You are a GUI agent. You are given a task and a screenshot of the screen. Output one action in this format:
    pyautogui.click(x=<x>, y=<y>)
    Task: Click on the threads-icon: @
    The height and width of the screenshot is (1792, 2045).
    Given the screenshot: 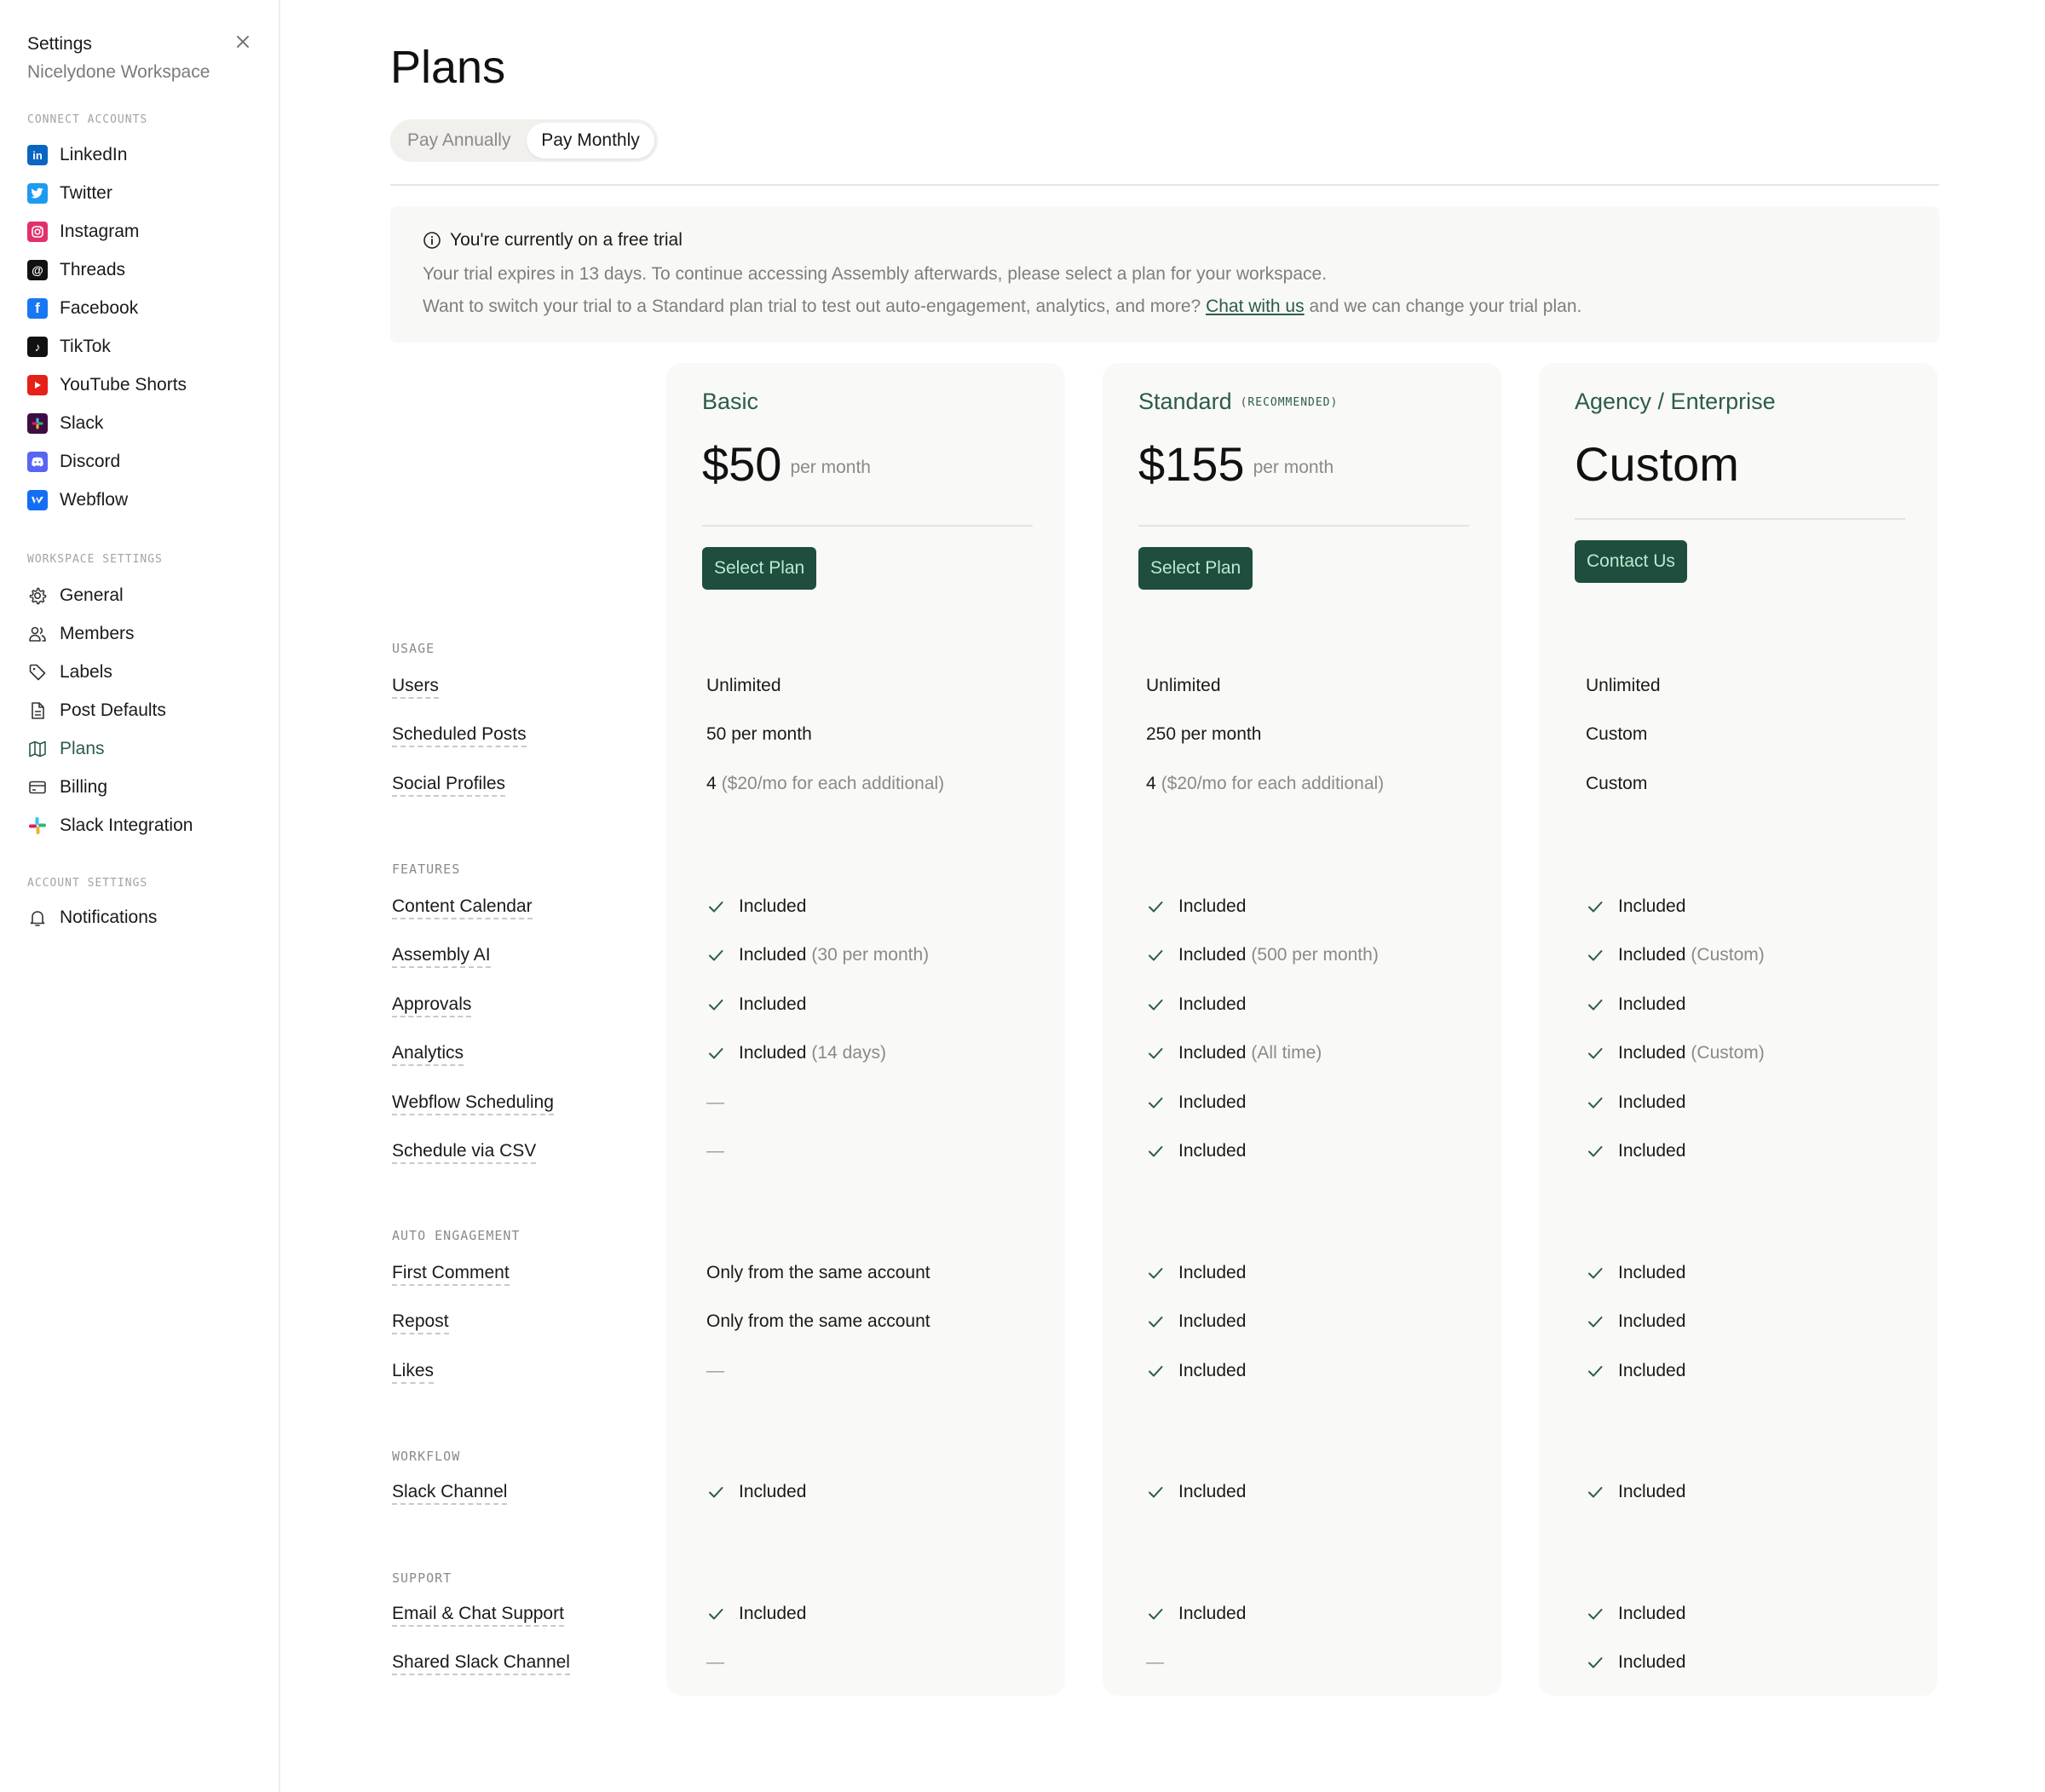 What is the action you would take?
    pyautogui.click(x=37, y=270)
    